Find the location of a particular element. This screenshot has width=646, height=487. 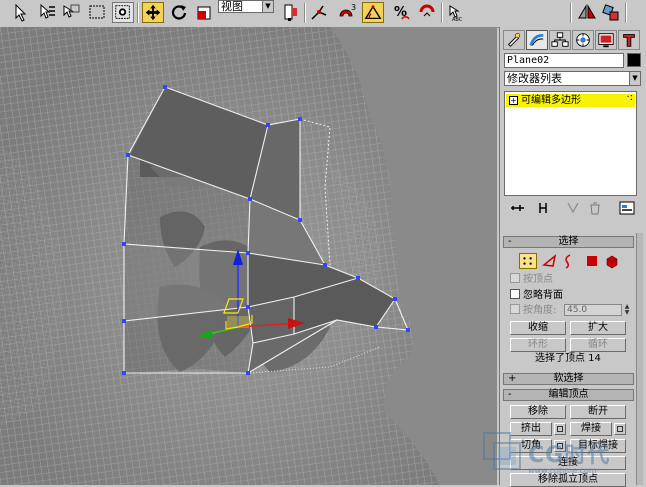

selection-status-text: 选择了顶点 14 is located at coordinates (568, 358).